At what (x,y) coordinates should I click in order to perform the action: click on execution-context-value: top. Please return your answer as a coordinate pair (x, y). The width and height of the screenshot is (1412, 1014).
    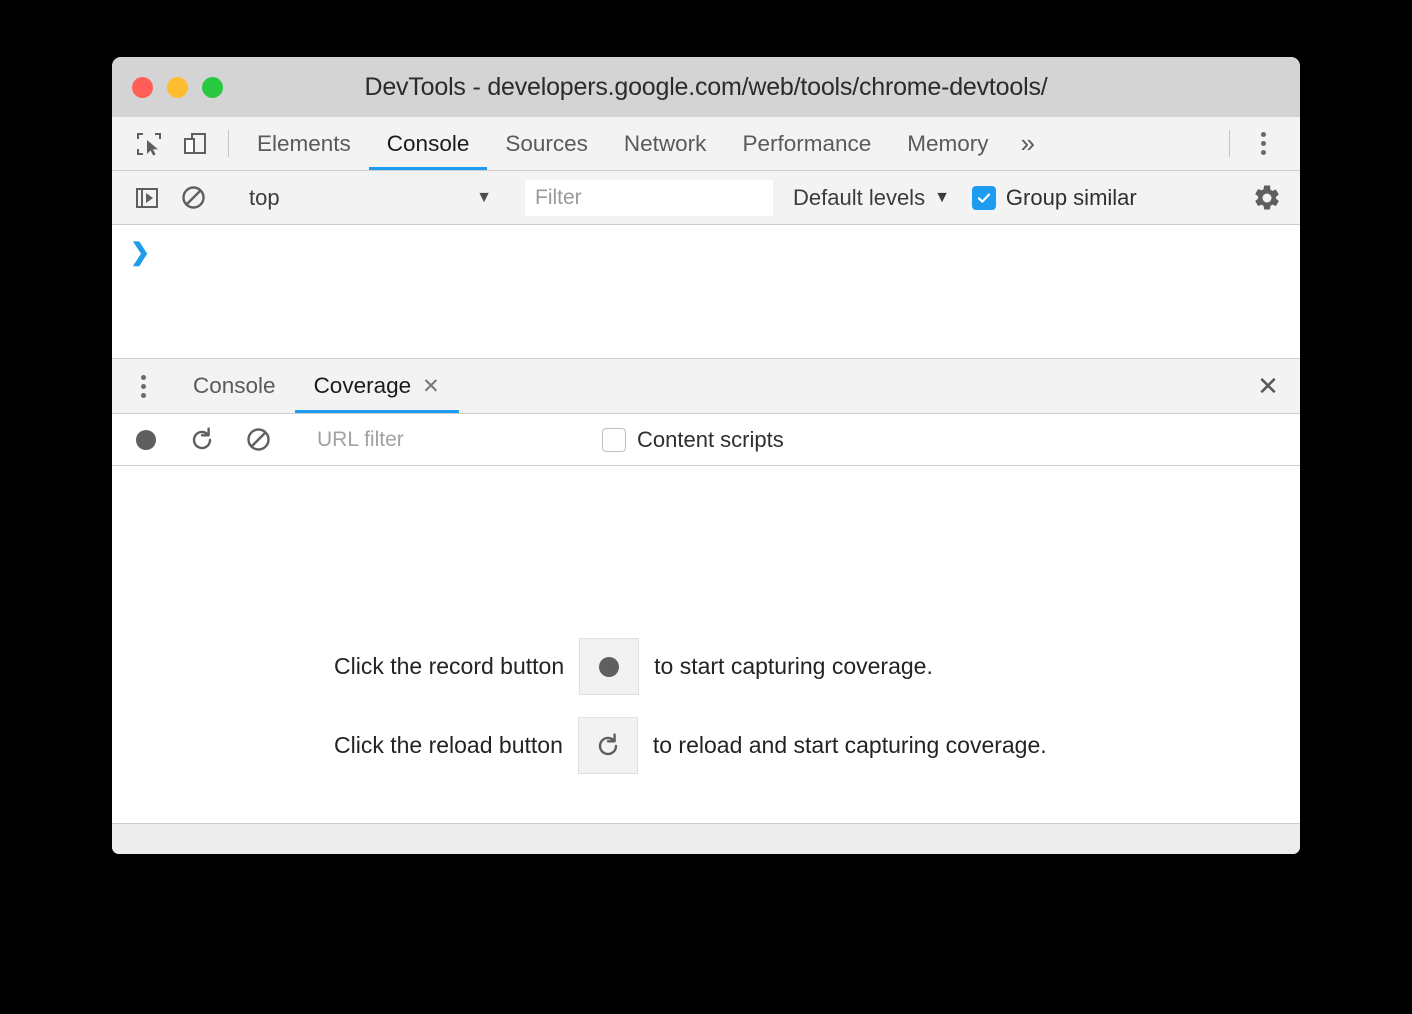
    Looking at the image, I should click on (264, 197).